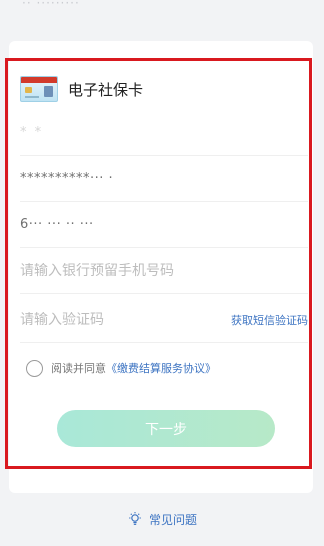  I want to click on next-step-button: 下一步, so click(166, 428).